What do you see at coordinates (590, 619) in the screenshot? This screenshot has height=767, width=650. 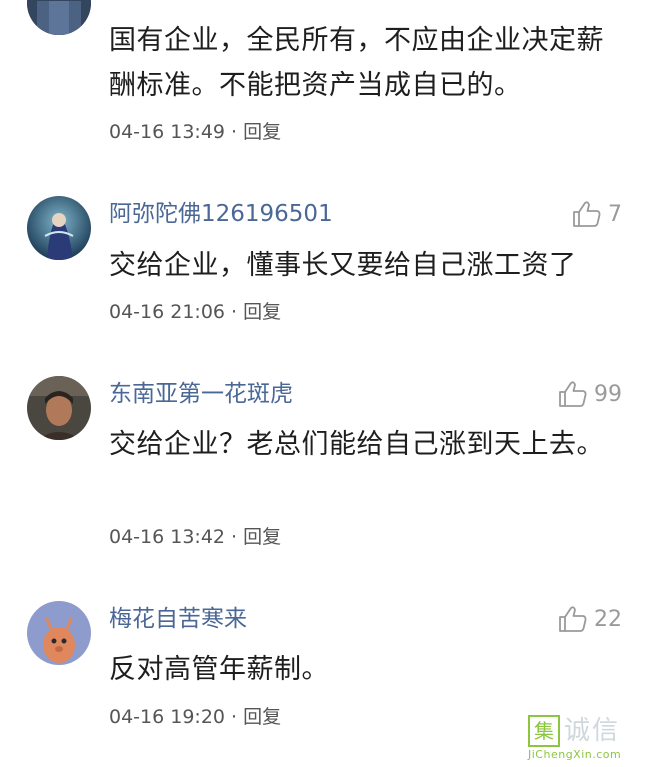 I see `like-button: 22` at bounding box center [590, 619].